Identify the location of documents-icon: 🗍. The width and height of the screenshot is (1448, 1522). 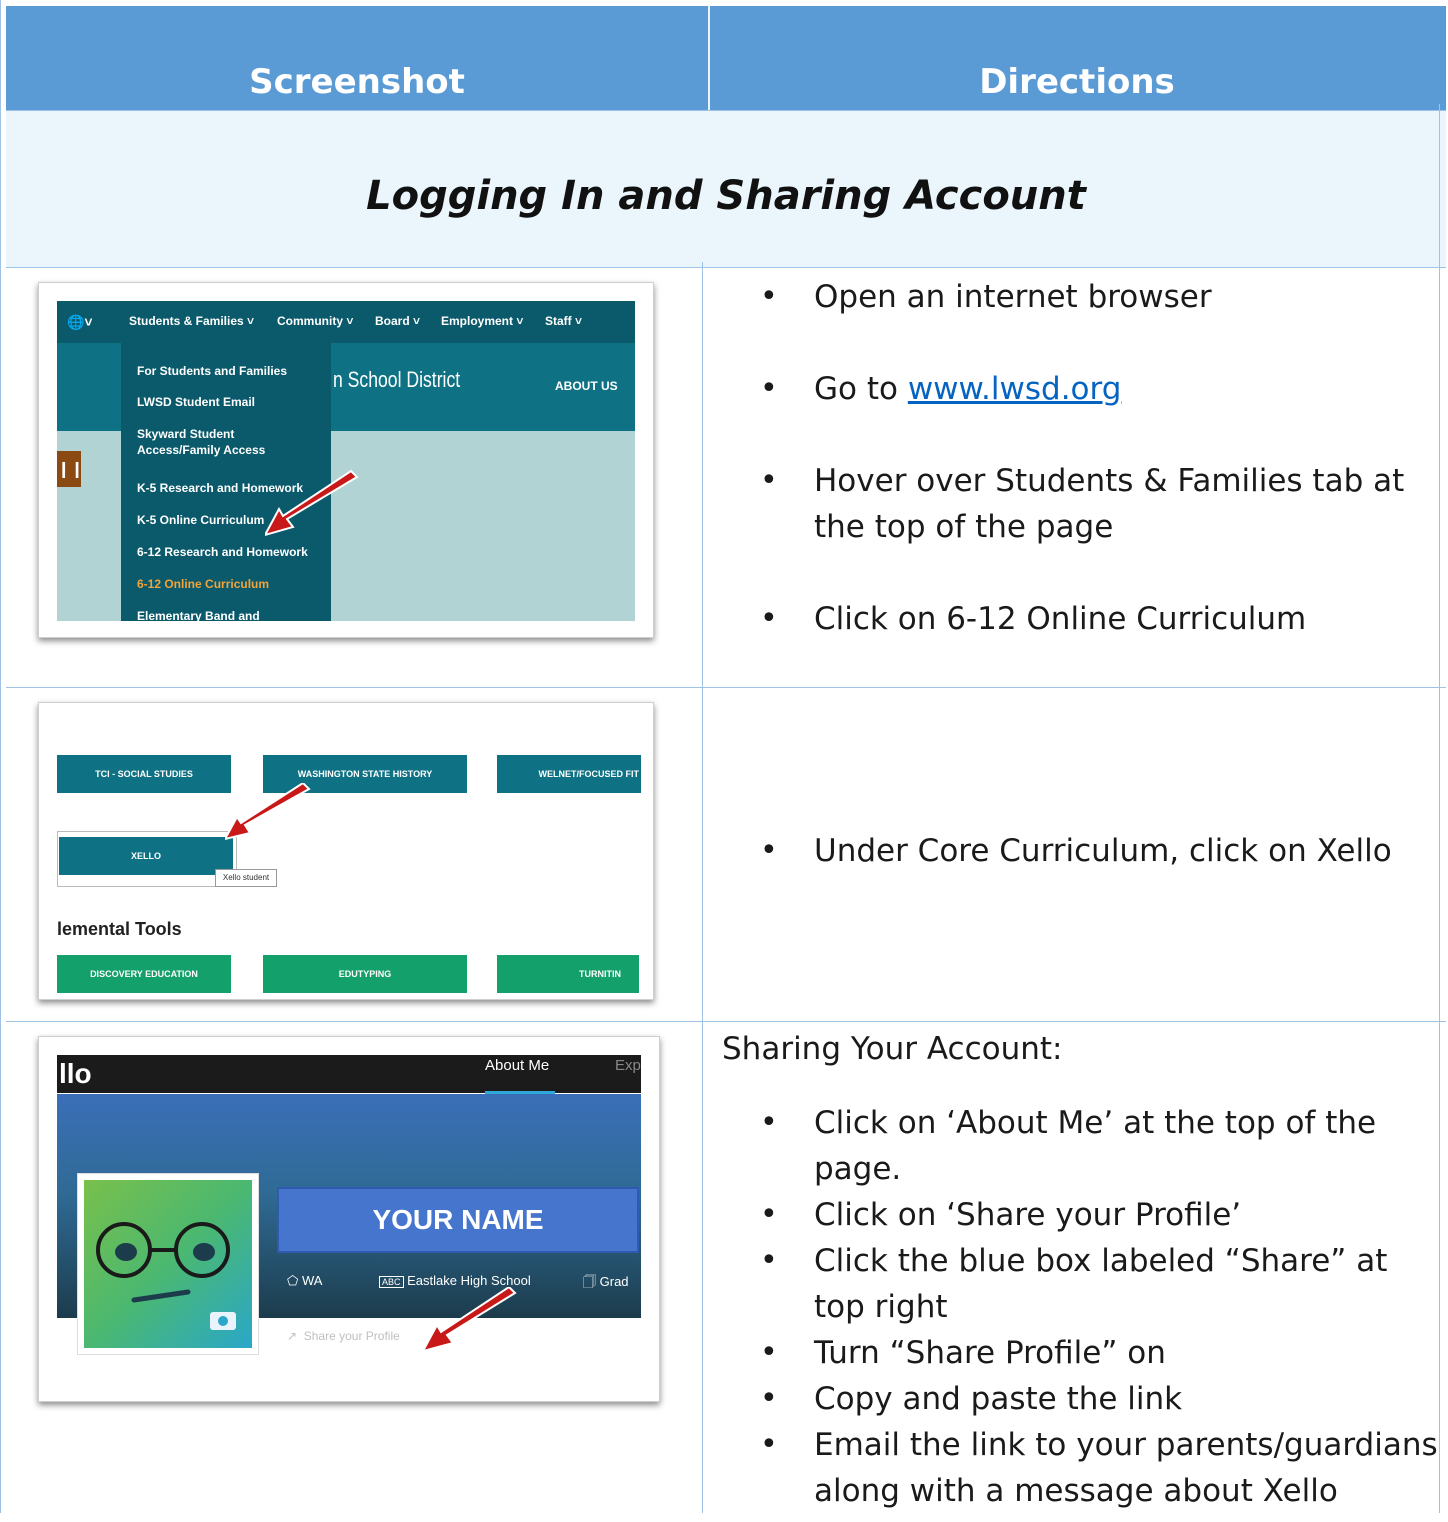
(589, 1281).